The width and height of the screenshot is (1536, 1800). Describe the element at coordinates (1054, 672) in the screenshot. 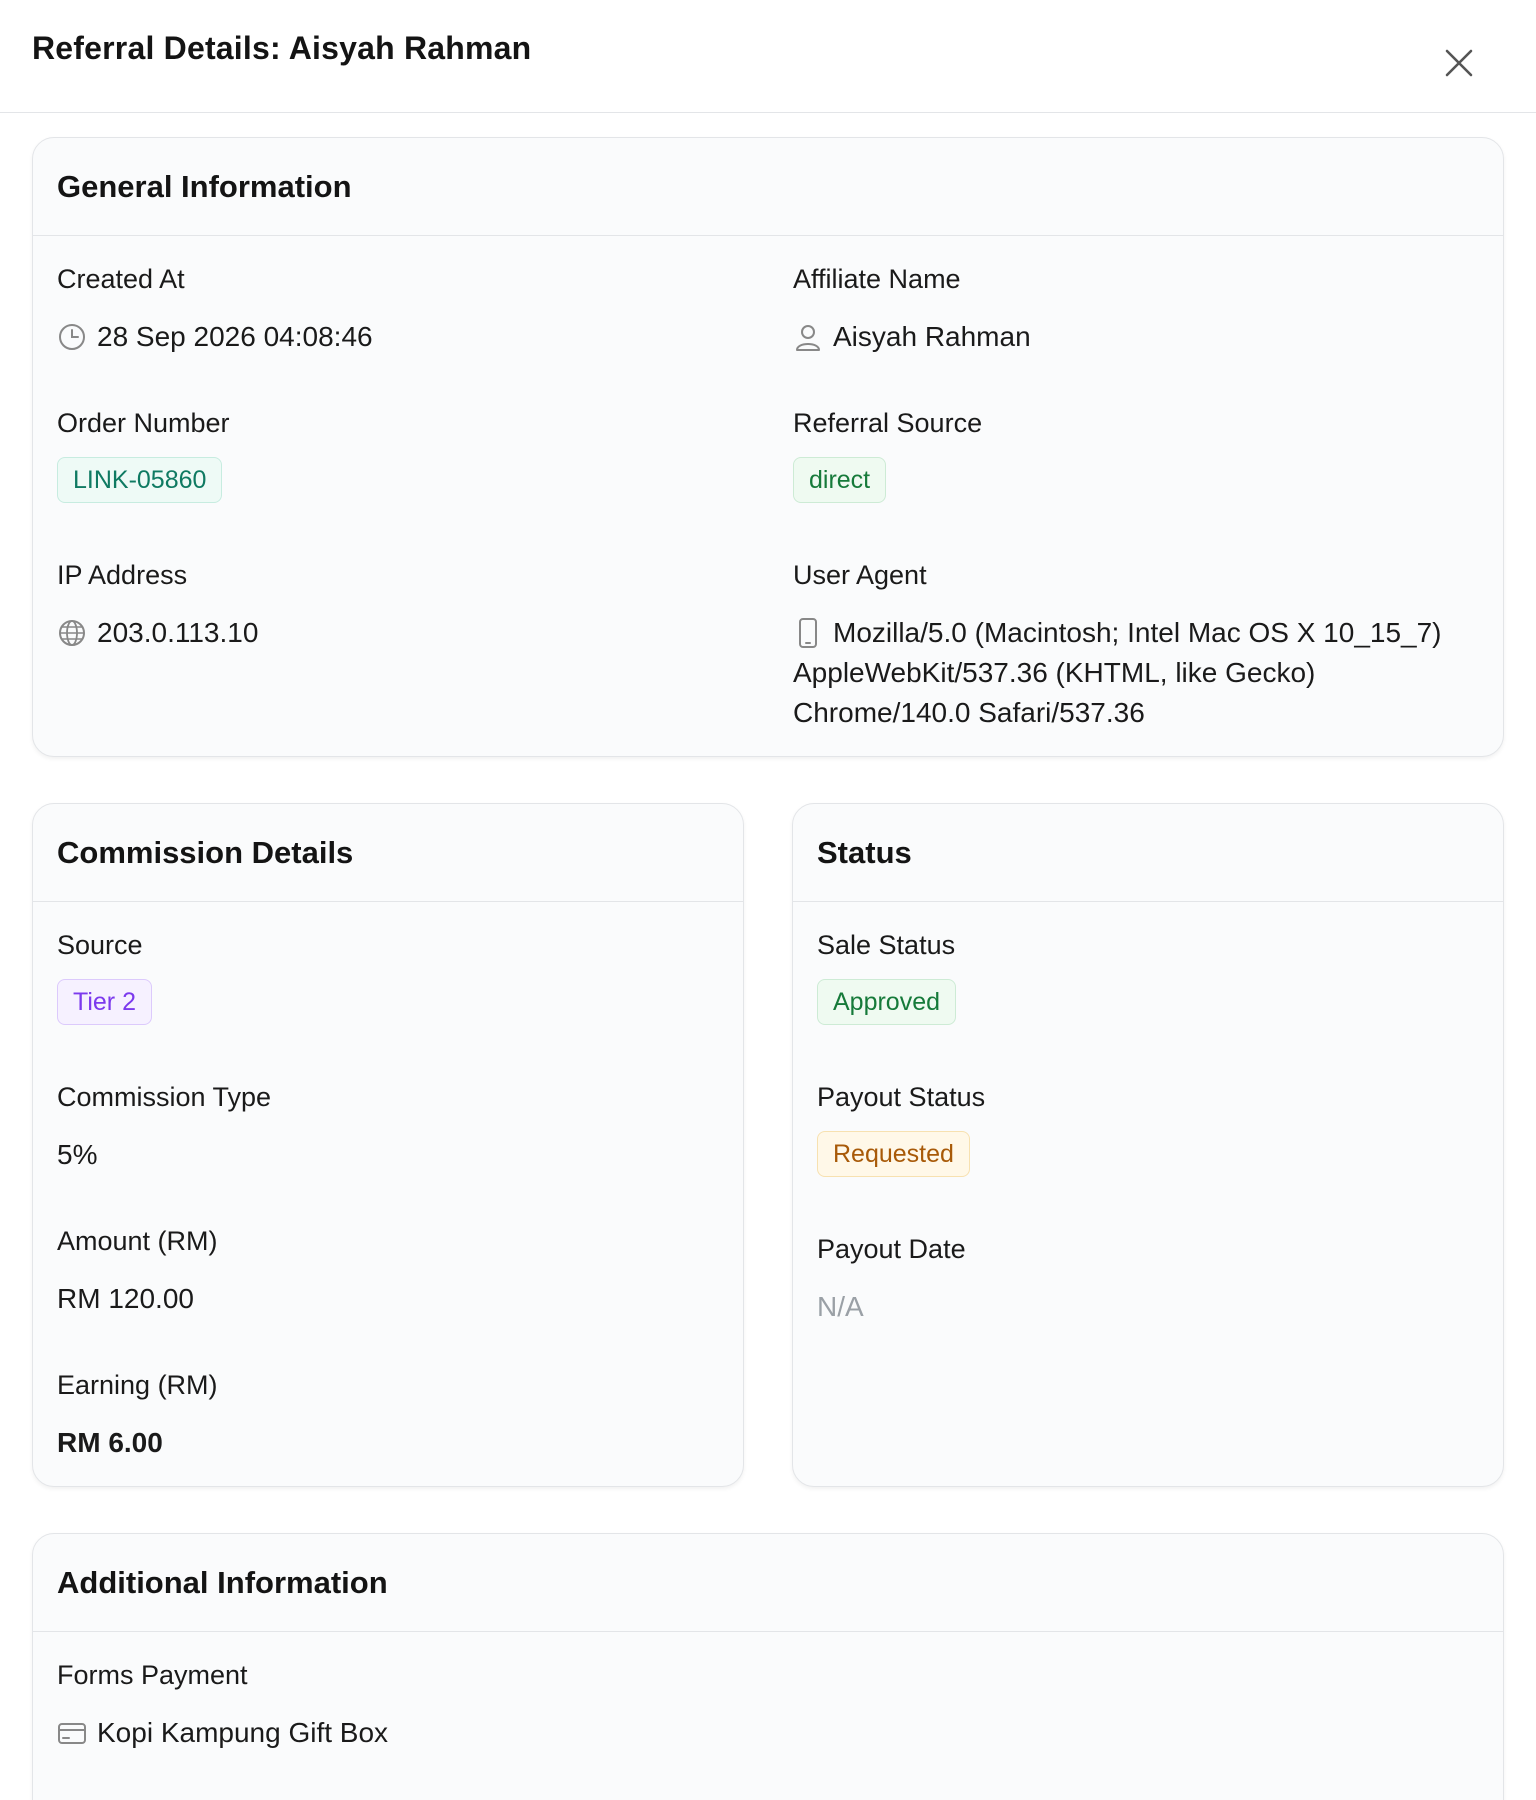

I see `user-agent-line: AppleWebKit/537.36 (KHTML, like Gecko)` at that location.